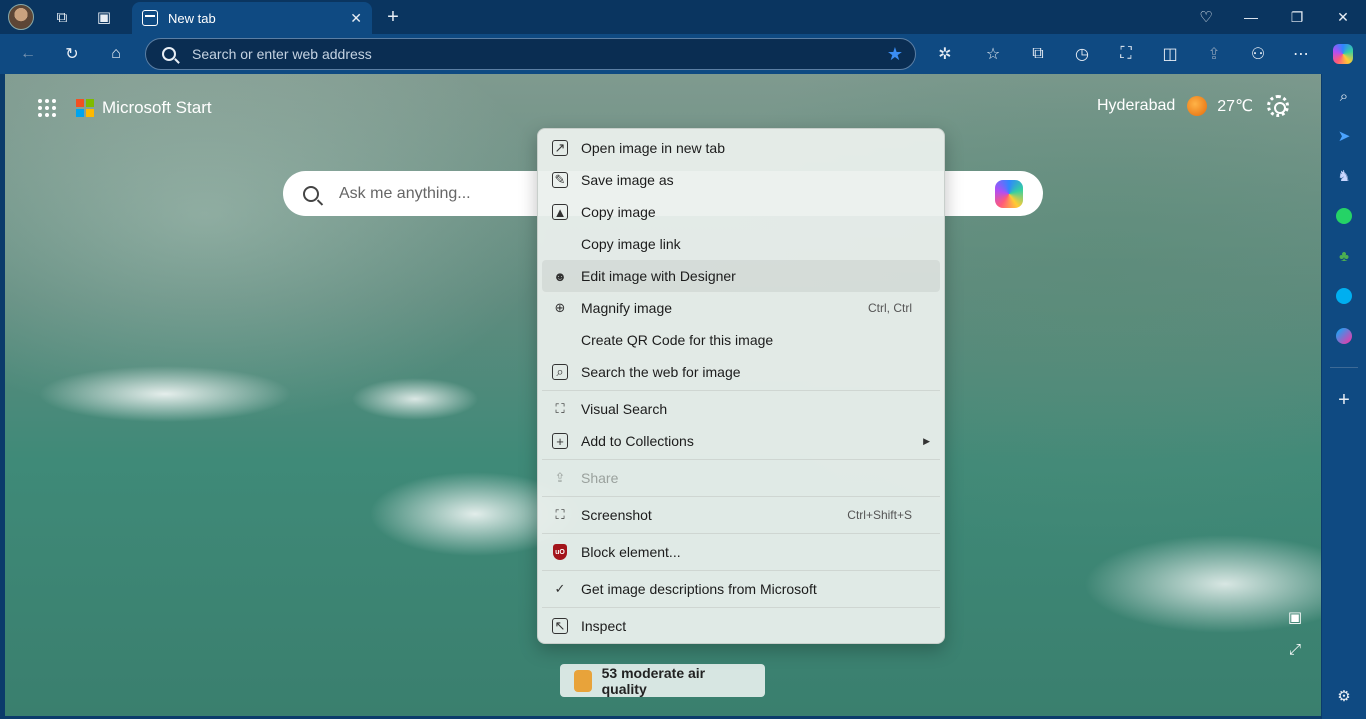  What do you see at coordinates (1170, 54) in the screenshot?
I see `split-screen-icon: ◫` at bounding box center [1170, 54].